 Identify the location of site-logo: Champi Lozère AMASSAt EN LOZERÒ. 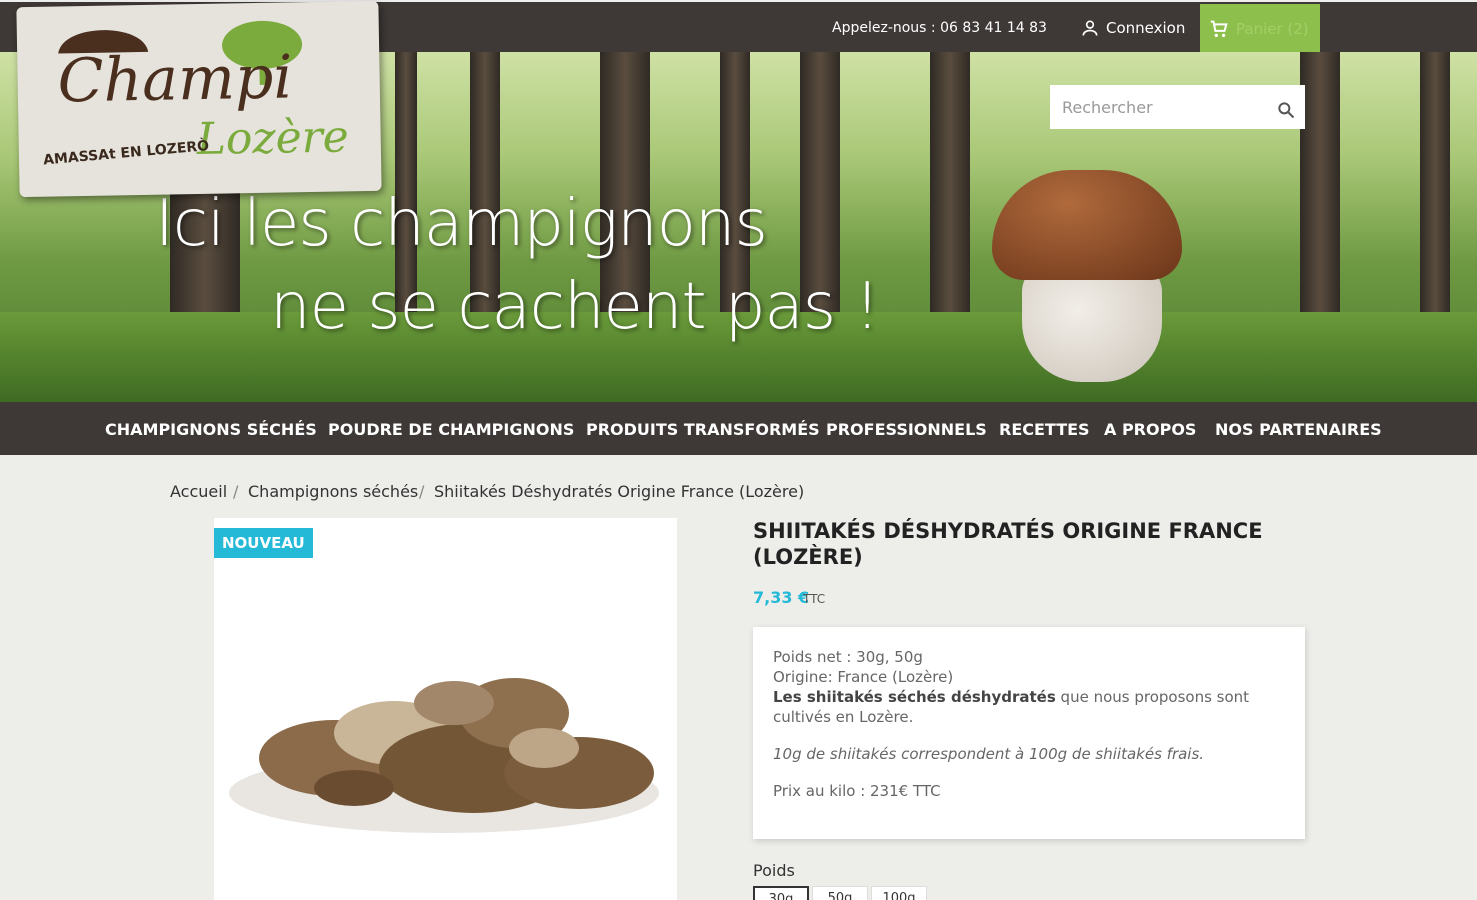
(199, 99).